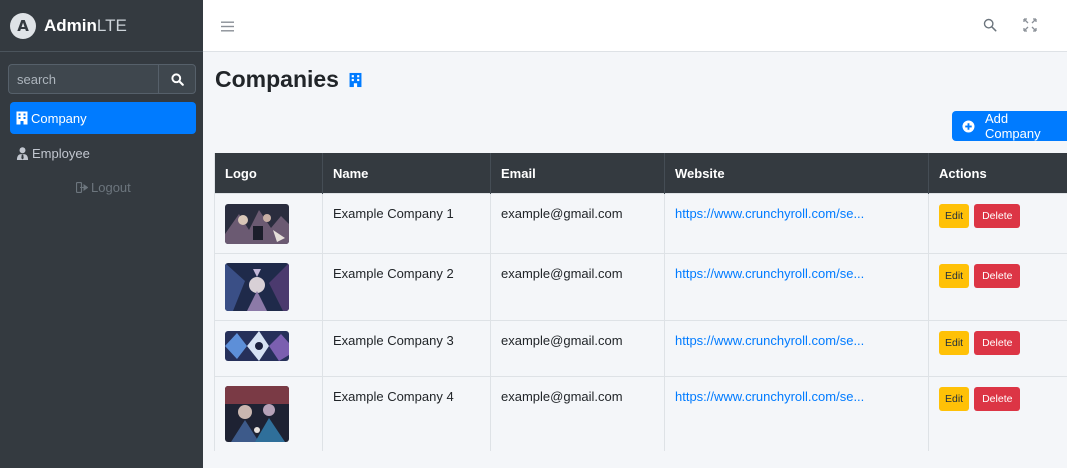 This screenshot has width=1067, height=468. What do you see at coordinates (997, 173) in the screenshot?
I see `column-header-actions: Actions` at bounding box center [997, 173].